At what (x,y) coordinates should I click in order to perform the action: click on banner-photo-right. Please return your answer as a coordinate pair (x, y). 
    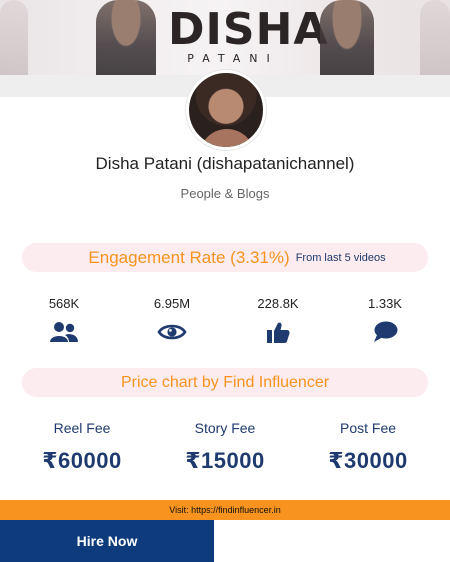
    Looking at the image, I should click on (347, 37).